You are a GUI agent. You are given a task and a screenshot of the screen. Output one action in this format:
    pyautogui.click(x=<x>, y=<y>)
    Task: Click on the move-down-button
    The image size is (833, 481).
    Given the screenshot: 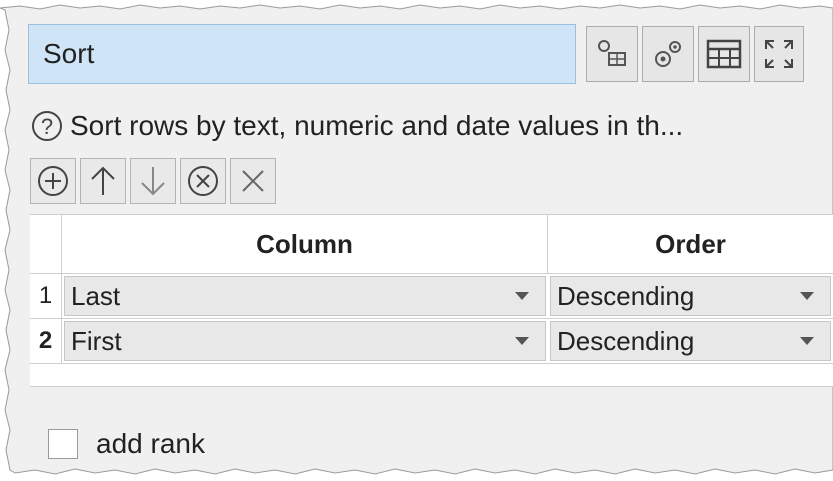 What is the action you would take?
    pyautogui.click(x=153, y=181)
    